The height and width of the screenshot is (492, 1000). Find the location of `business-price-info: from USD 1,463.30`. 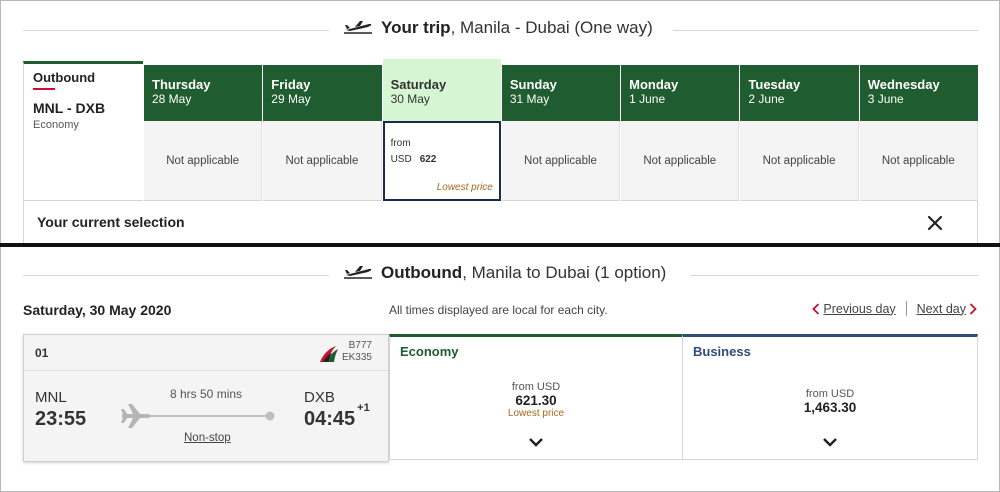

business-price-info: from USD 1,463.30 is located at coordinates (830, 401).